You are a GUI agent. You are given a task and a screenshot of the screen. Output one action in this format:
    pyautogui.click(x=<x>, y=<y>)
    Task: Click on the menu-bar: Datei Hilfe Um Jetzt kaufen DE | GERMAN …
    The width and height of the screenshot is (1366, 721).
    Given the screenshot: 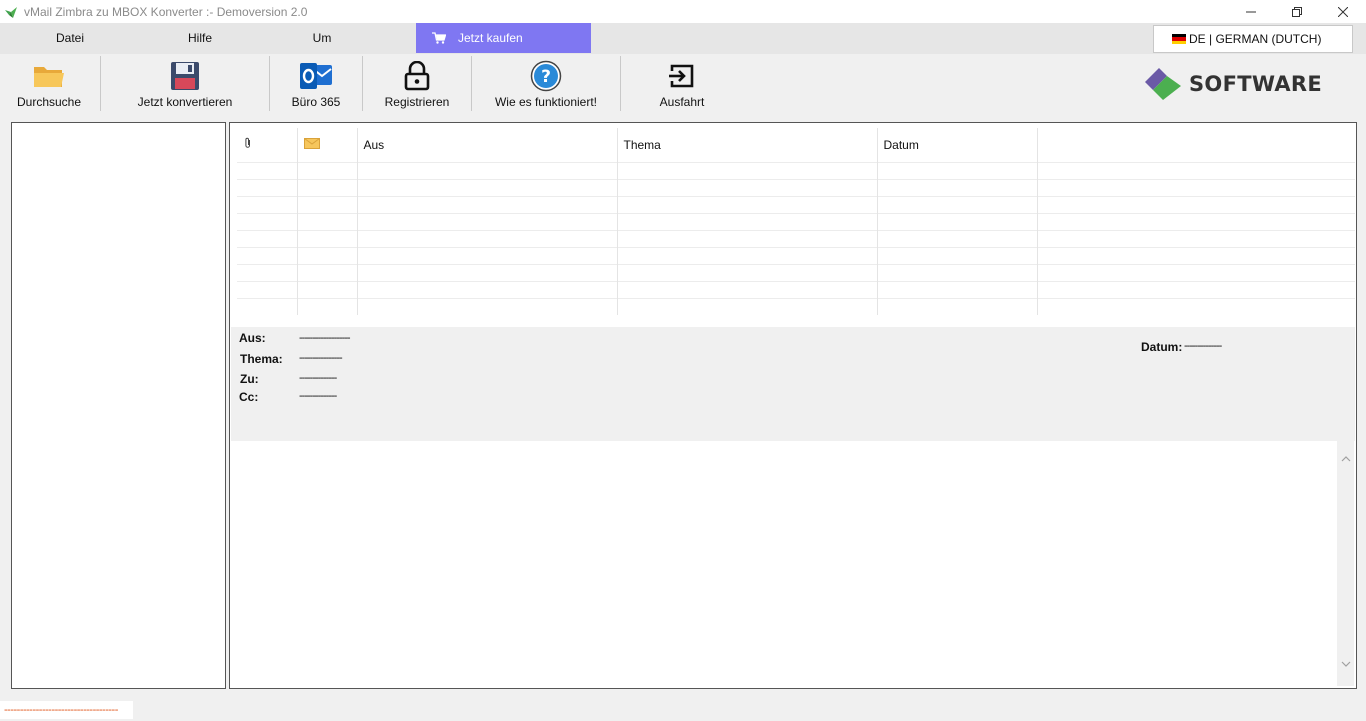 What is the action you would take?
    pyautogui.click(x=683, y=38)
    